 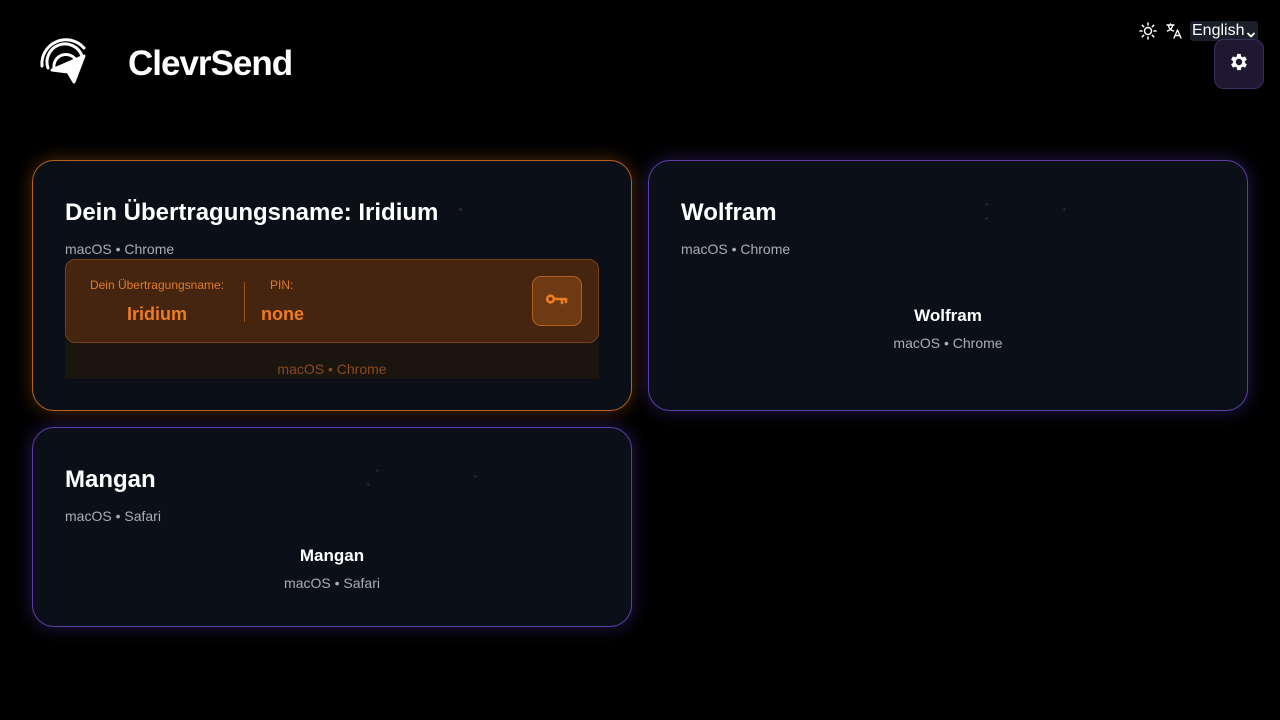 I want to click on peer-center-subtitle: macOS • Chrome, so click(x=948, y=343).